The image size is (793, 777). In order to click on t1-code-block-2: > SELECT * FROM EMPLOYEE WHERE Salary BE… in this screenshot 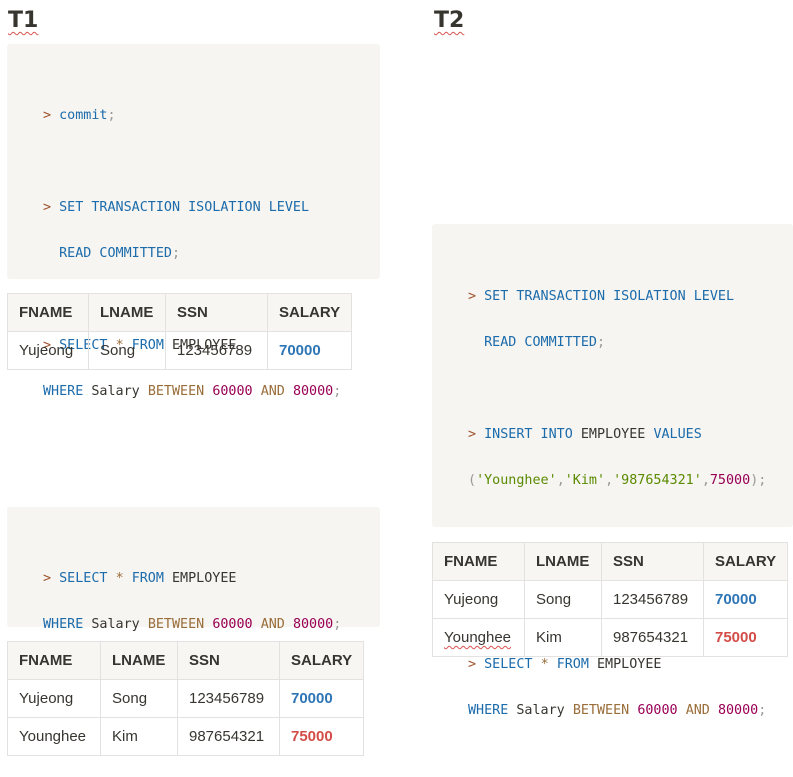, I will do `click(193, 569)`.